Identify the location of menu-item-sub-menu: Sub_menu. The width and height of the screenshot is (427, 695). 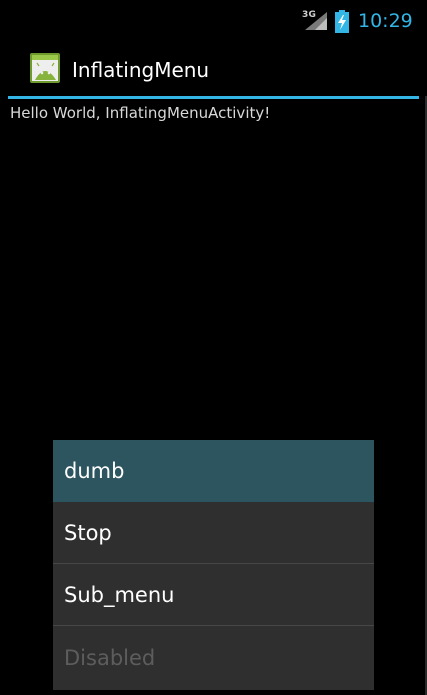
(213, 595).